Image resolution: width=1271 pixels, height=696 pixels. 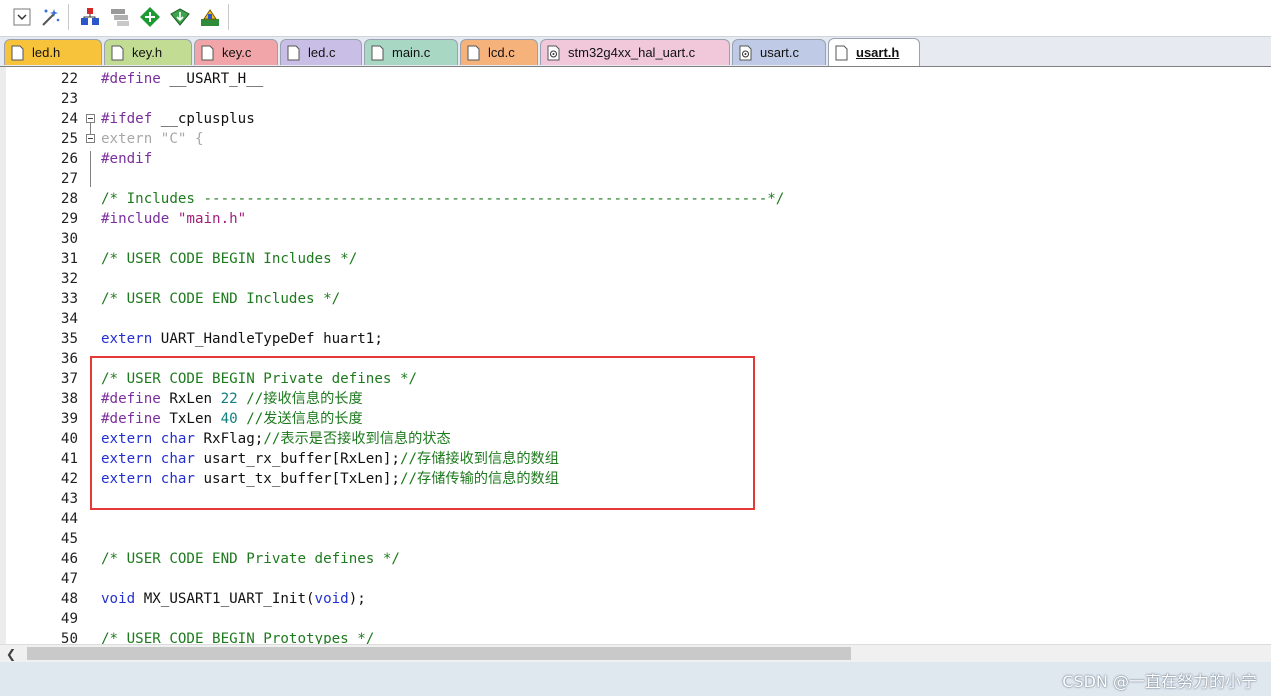 What do you see at coordinates (635, 379) in the screenshot?
I see `code-line: 37 /* USER CODE BEGIN Private defines */` at bounding box center [635, 379].